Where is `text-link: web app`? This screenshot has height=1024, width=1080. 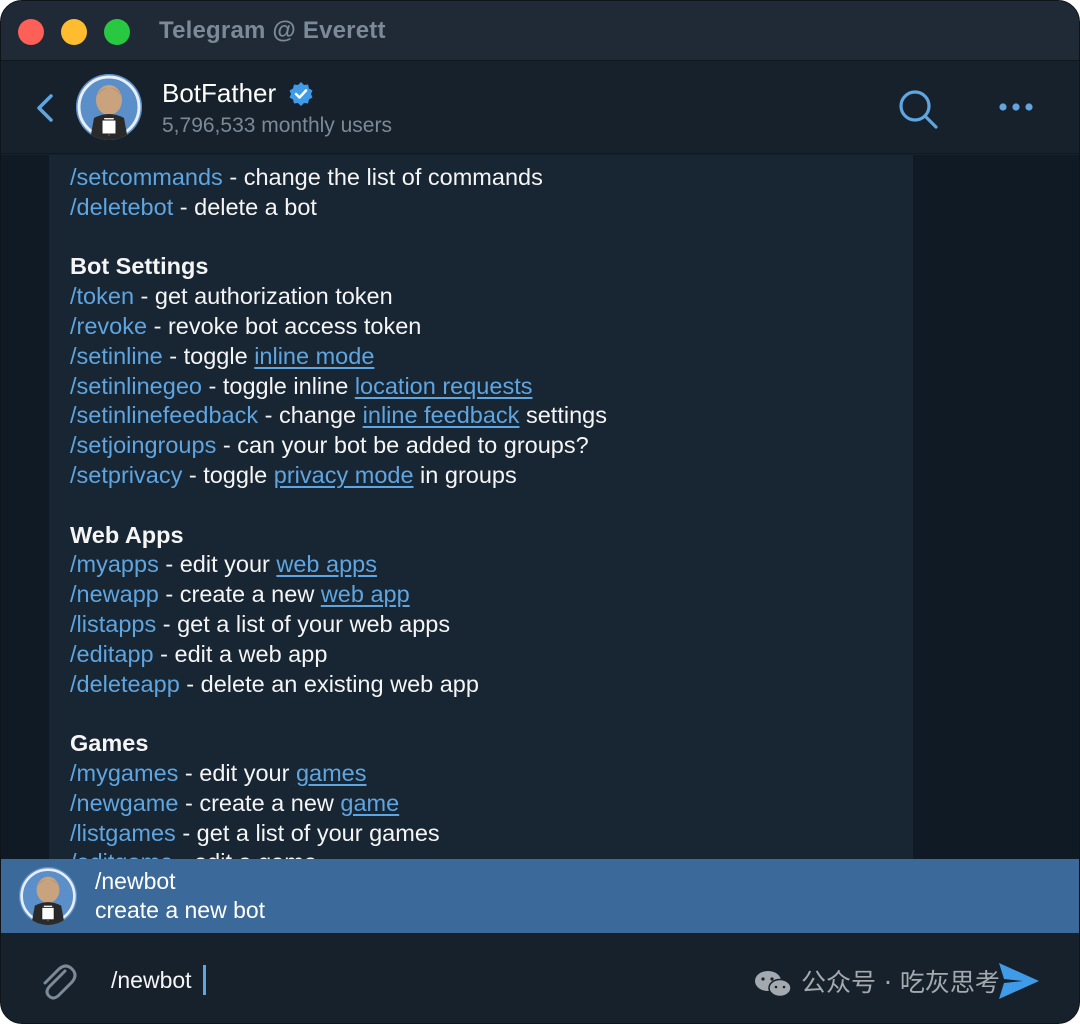 text-link: web app is located at coordinates (365, 594).